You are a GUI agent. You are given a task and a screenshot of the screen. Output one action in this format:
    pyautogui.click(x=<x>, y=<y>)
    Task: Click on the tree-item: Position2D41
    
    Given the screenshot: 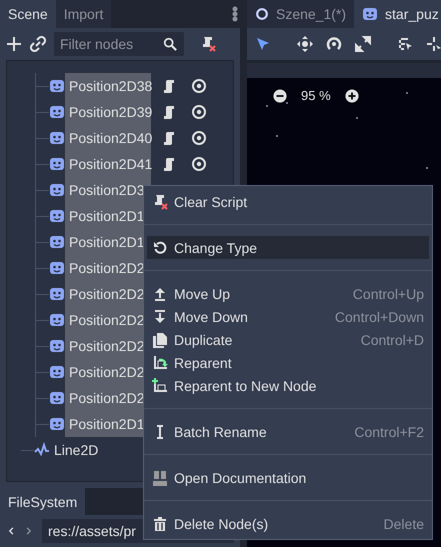 What is the action you would take?
    pyautogui.click(x=108, y=164)
    